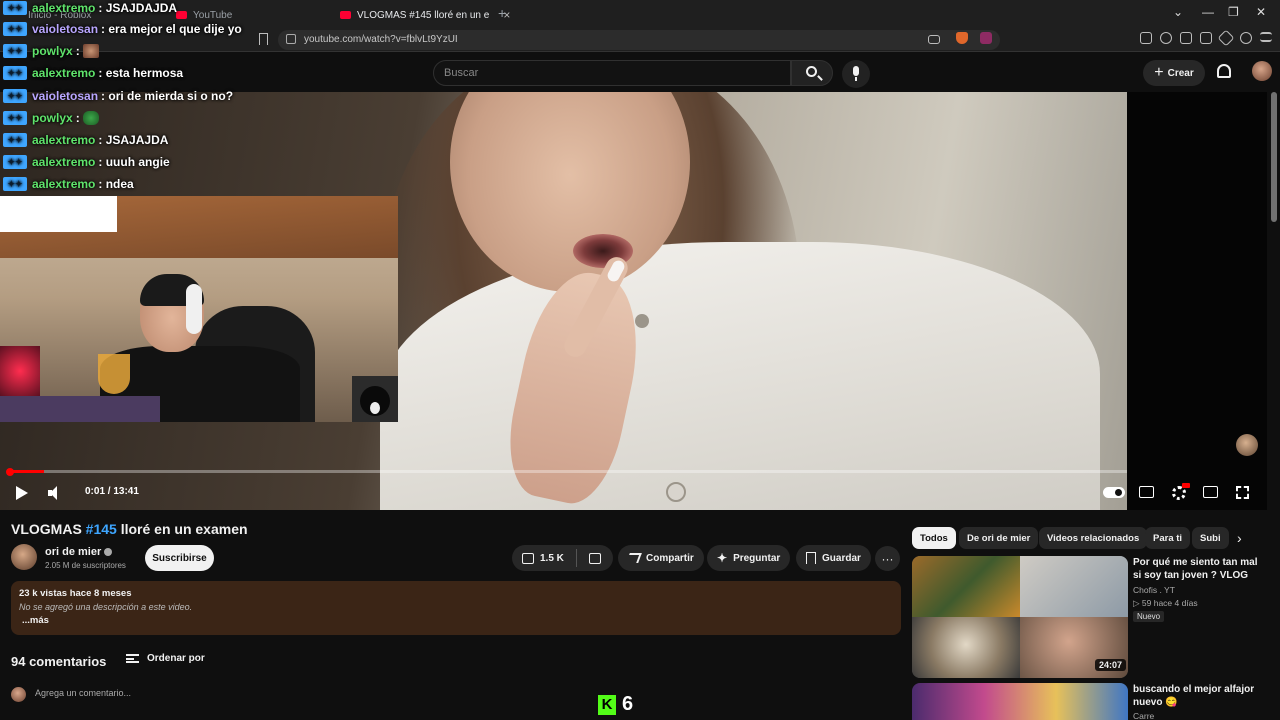  What do you see at coordinates (1274, 157) in the screenshot?
I see `page-scrollbar` at bounding box center [1274, 157].